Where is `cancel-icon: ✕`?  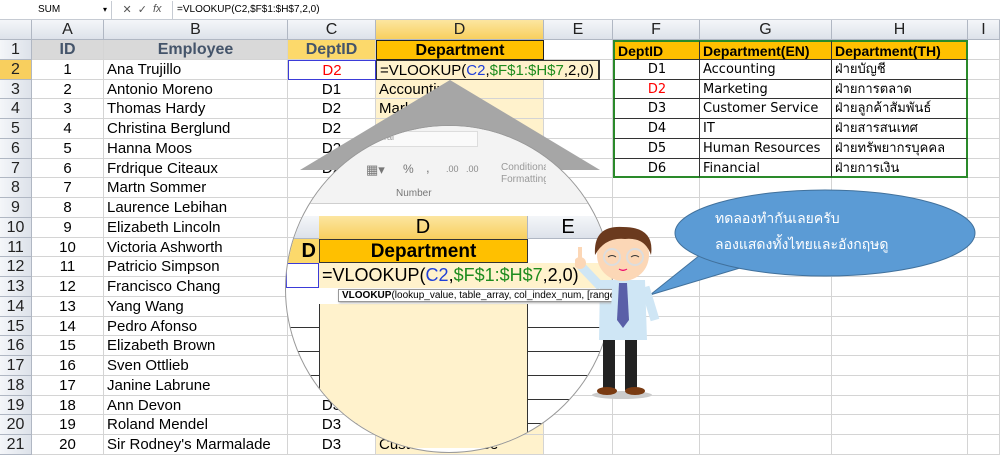
cancel-icon: ✕ is located at coordinates (127, 9).